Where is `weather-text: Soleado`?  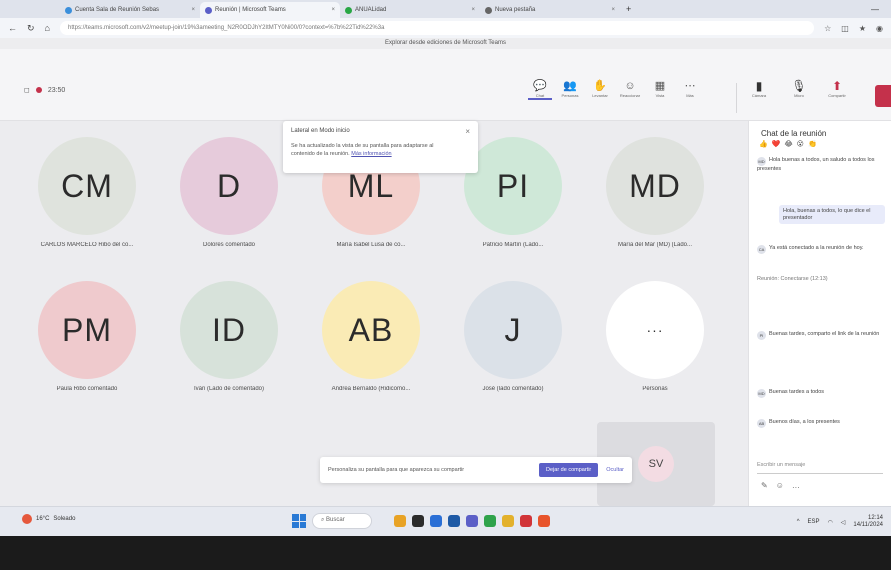
weather-text: Soleado is located at coordinates (64, 519).